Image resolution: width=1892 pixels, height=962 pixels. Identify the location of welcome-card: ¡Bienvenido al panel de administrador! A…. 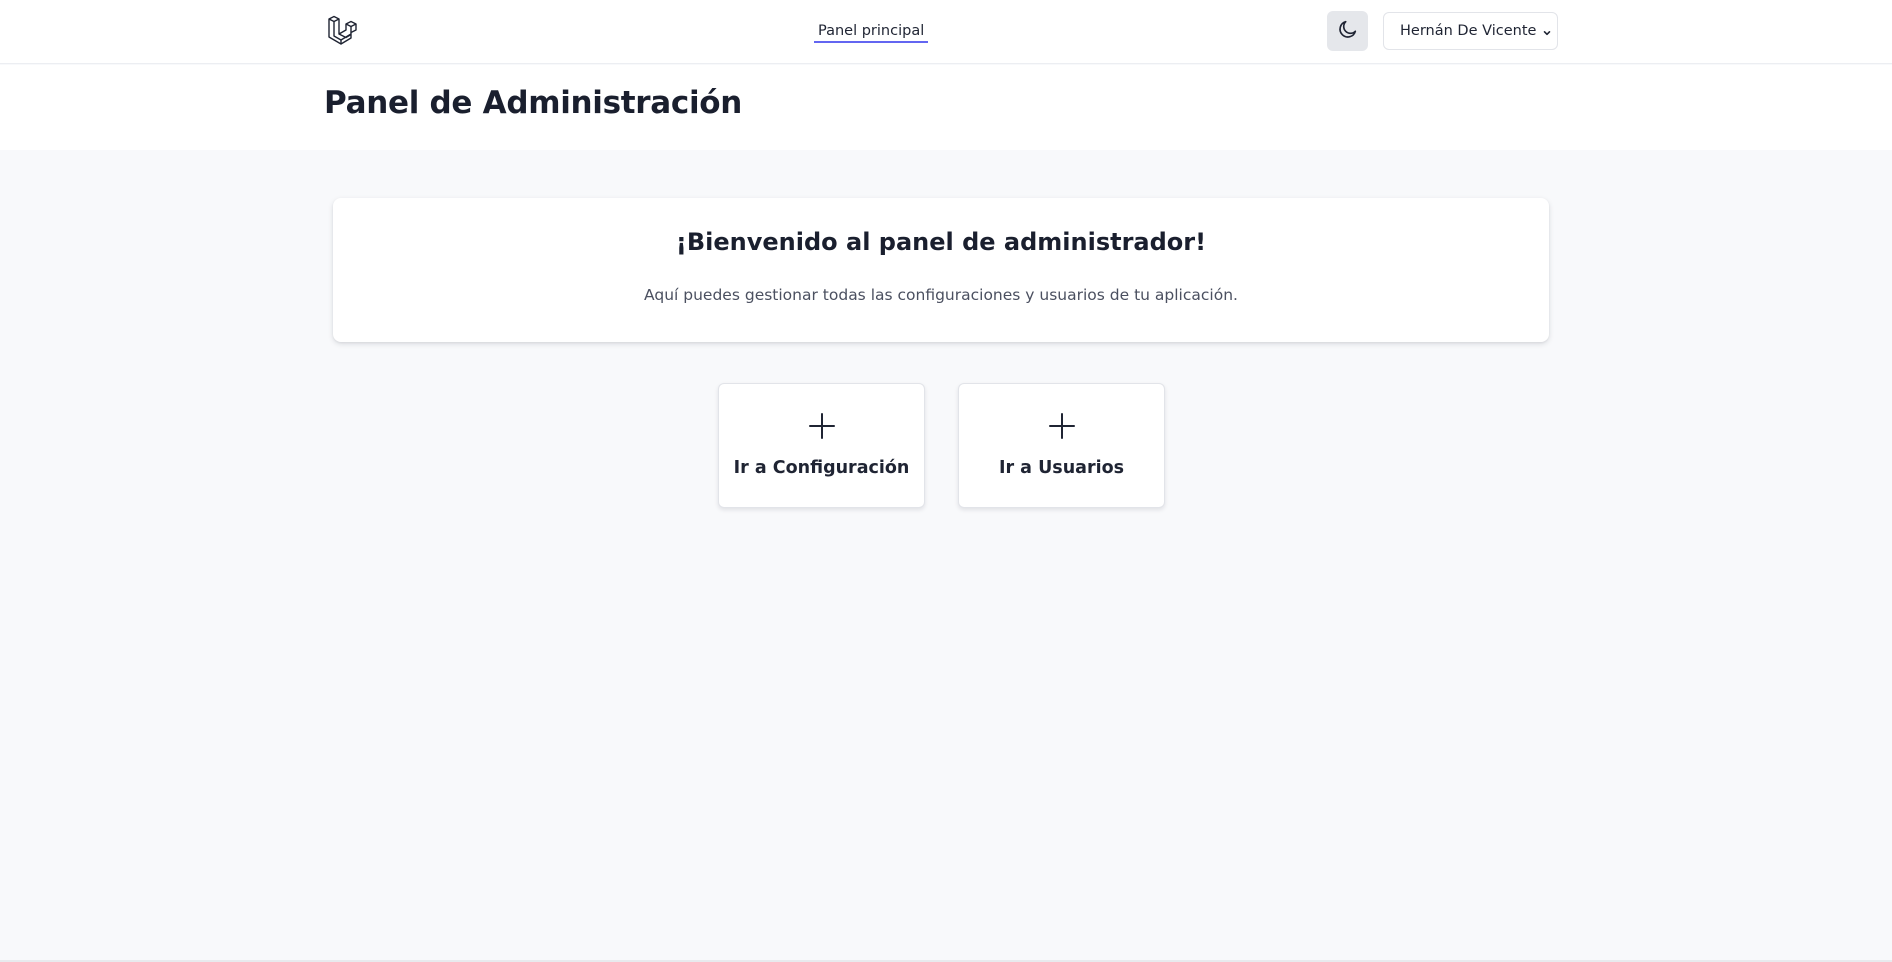
(941, 270).